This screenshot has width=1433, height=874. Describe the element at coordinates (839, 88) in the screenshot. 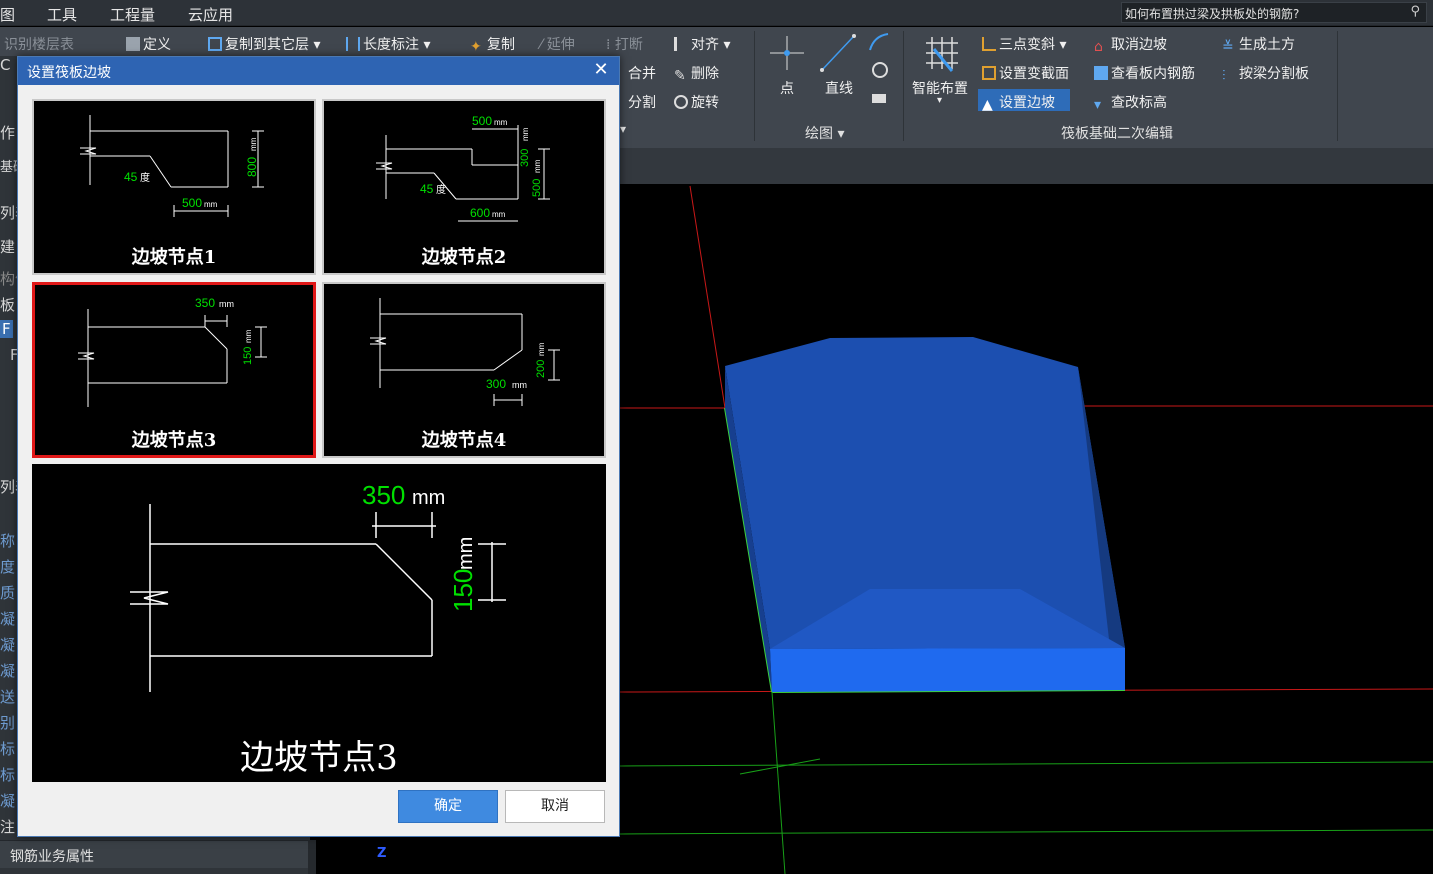

I see `draw-line-button: 直线` at that location.